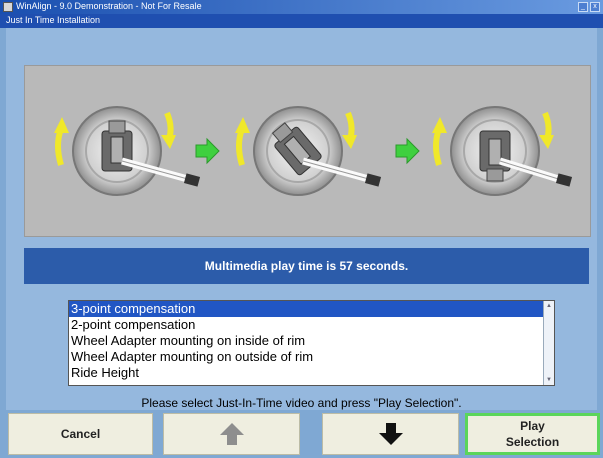  What do you see at coordinates (311, 309) in the screenshot?
I see `list-item: 3-point compensation` at bounding box center [311, 309].